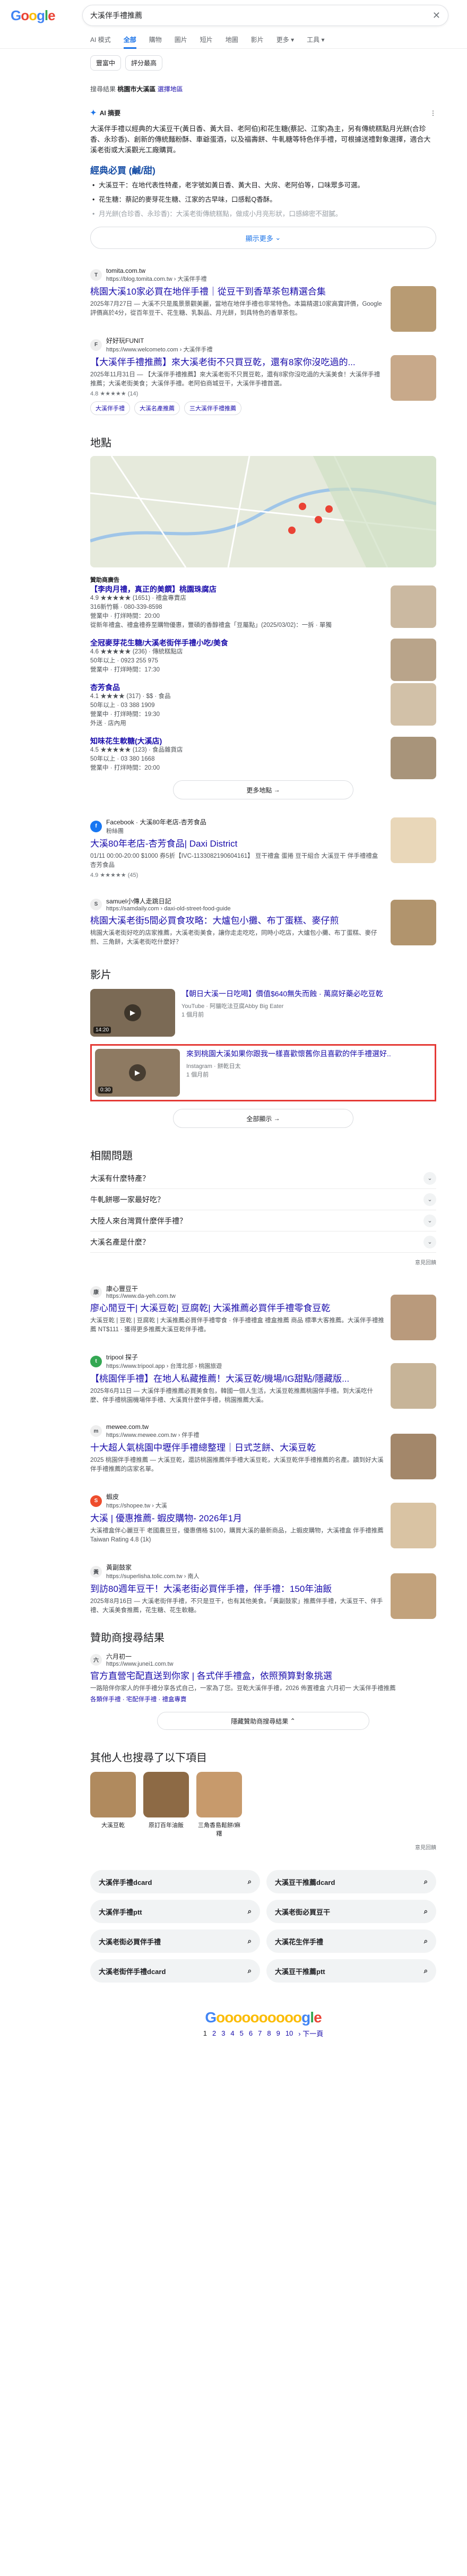 The height and width of the screenshot is (2576, 467). Describe the element at coordinates (433, 113) in the screenshot. I see `more-options-icon: ⋮` at that location.